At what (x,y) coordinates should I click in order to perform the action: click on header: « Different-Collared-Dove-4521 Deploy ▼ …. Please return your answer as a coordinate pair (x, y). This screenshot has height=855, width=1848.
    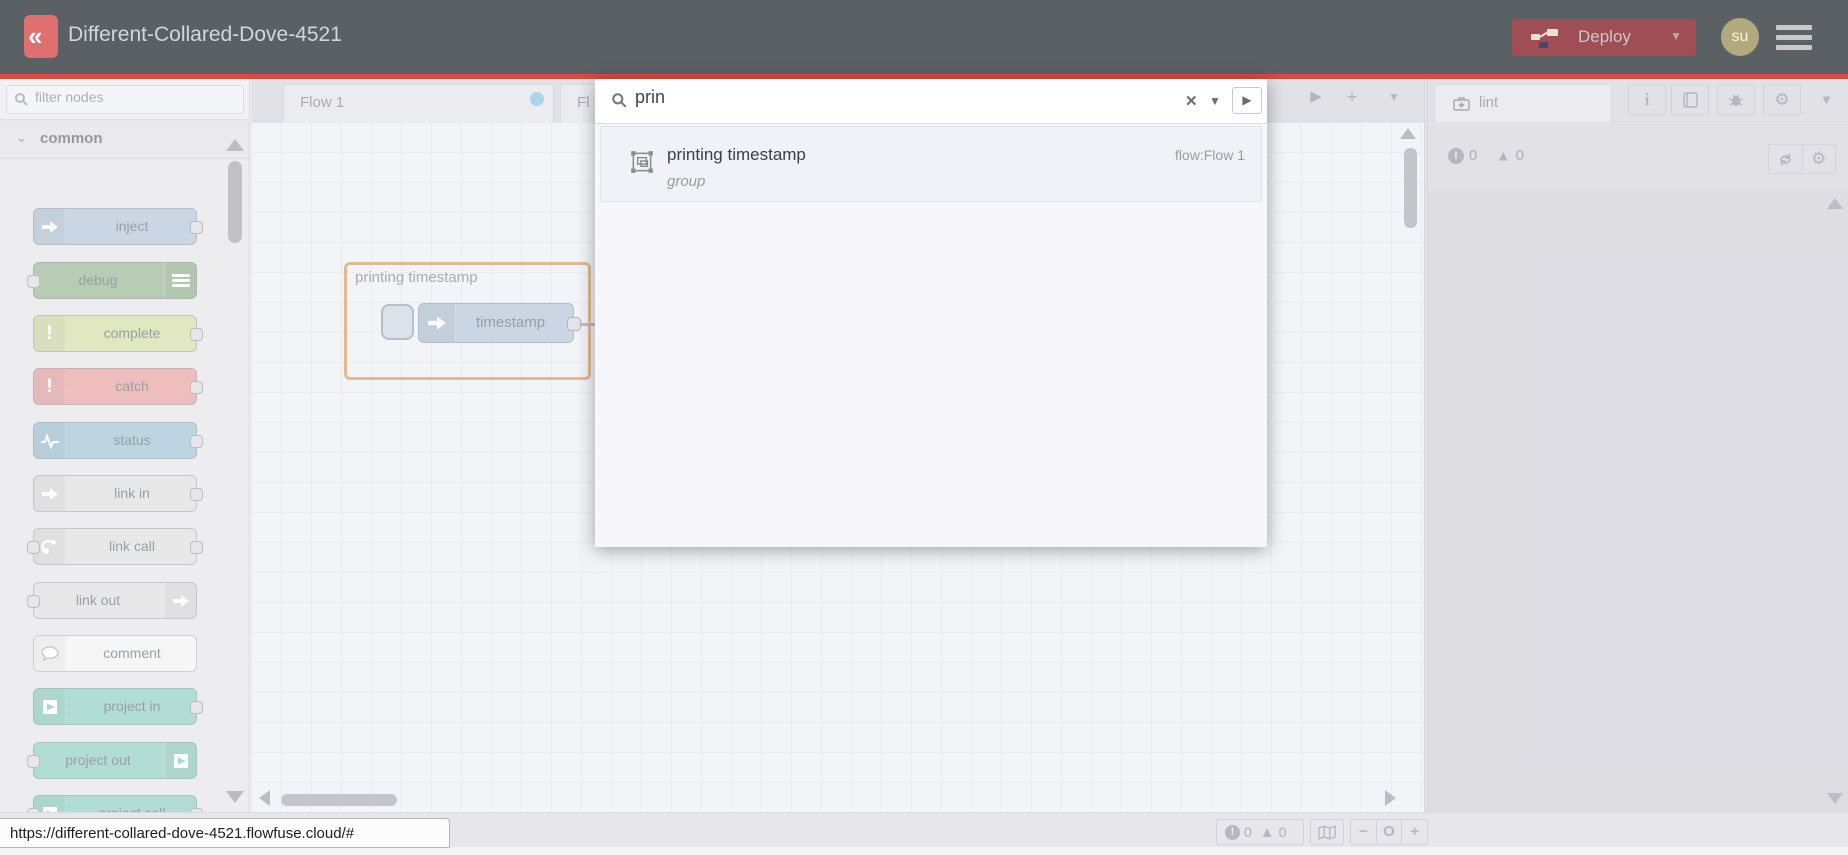
    Looking at the image, I should click on (924, 37).